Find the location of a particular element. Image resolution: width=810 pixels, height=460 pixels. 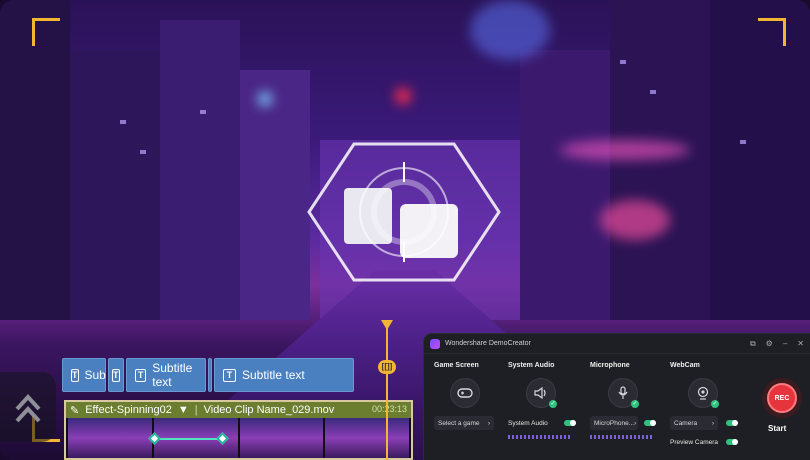

select-game-label: Select a game is located at coordinates (459, 423).